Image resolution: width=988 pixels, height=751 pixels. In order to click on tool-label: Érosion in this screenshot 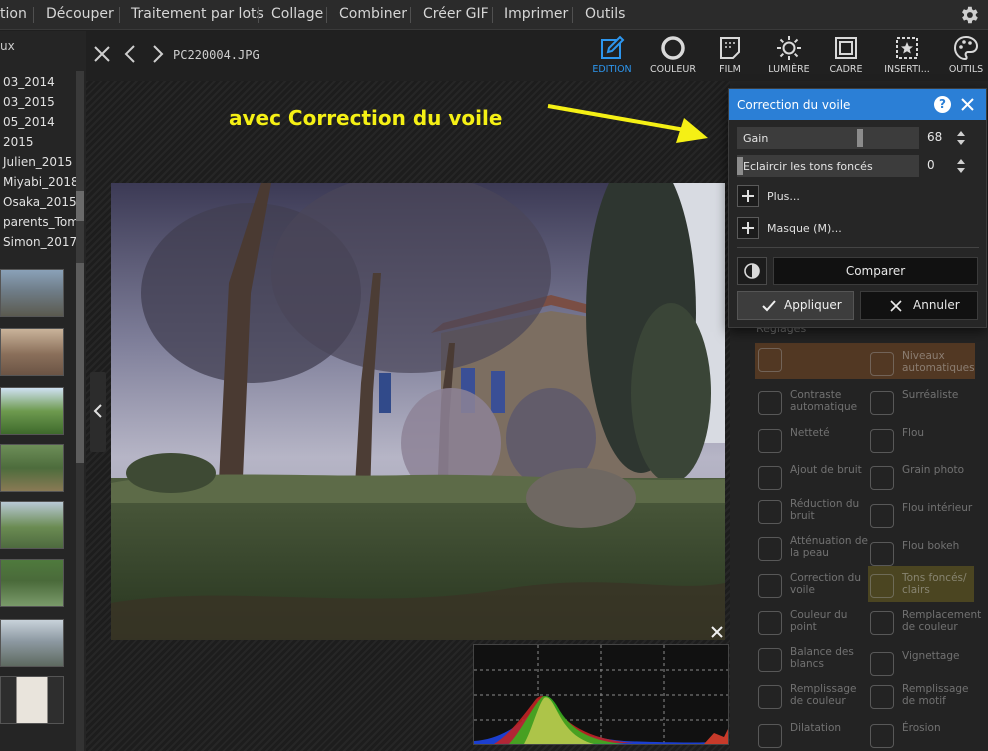, I will do `click(921, 728)`.